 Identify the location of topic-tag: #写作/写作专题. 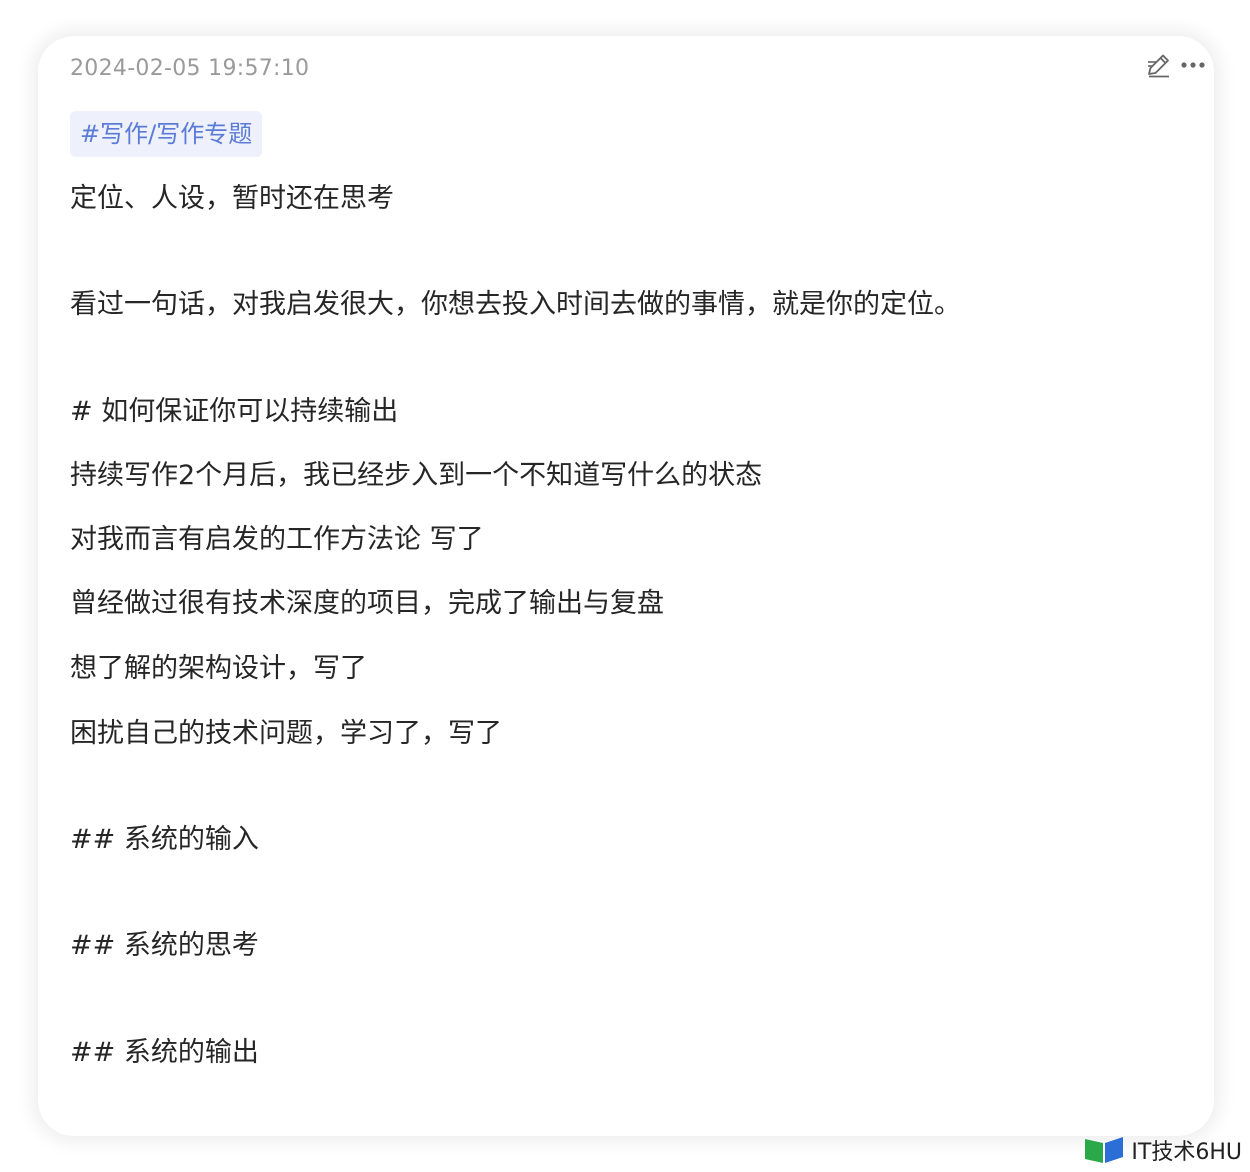
(166, 134).